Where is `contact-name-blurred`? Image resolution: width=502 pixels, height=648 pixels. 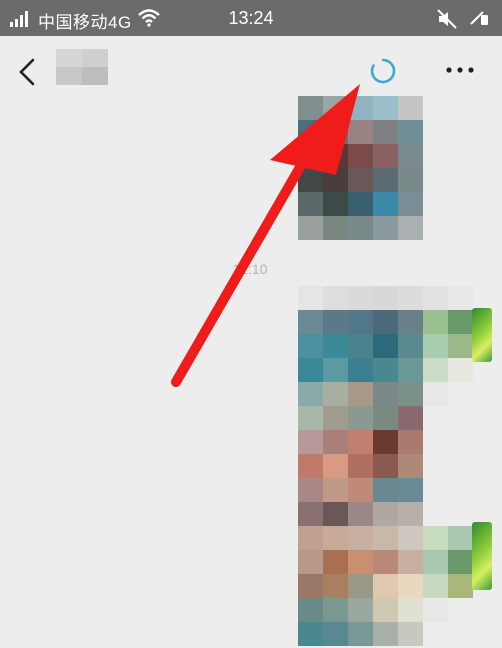
contact-name-blurred is located at coordinates (82, 67).